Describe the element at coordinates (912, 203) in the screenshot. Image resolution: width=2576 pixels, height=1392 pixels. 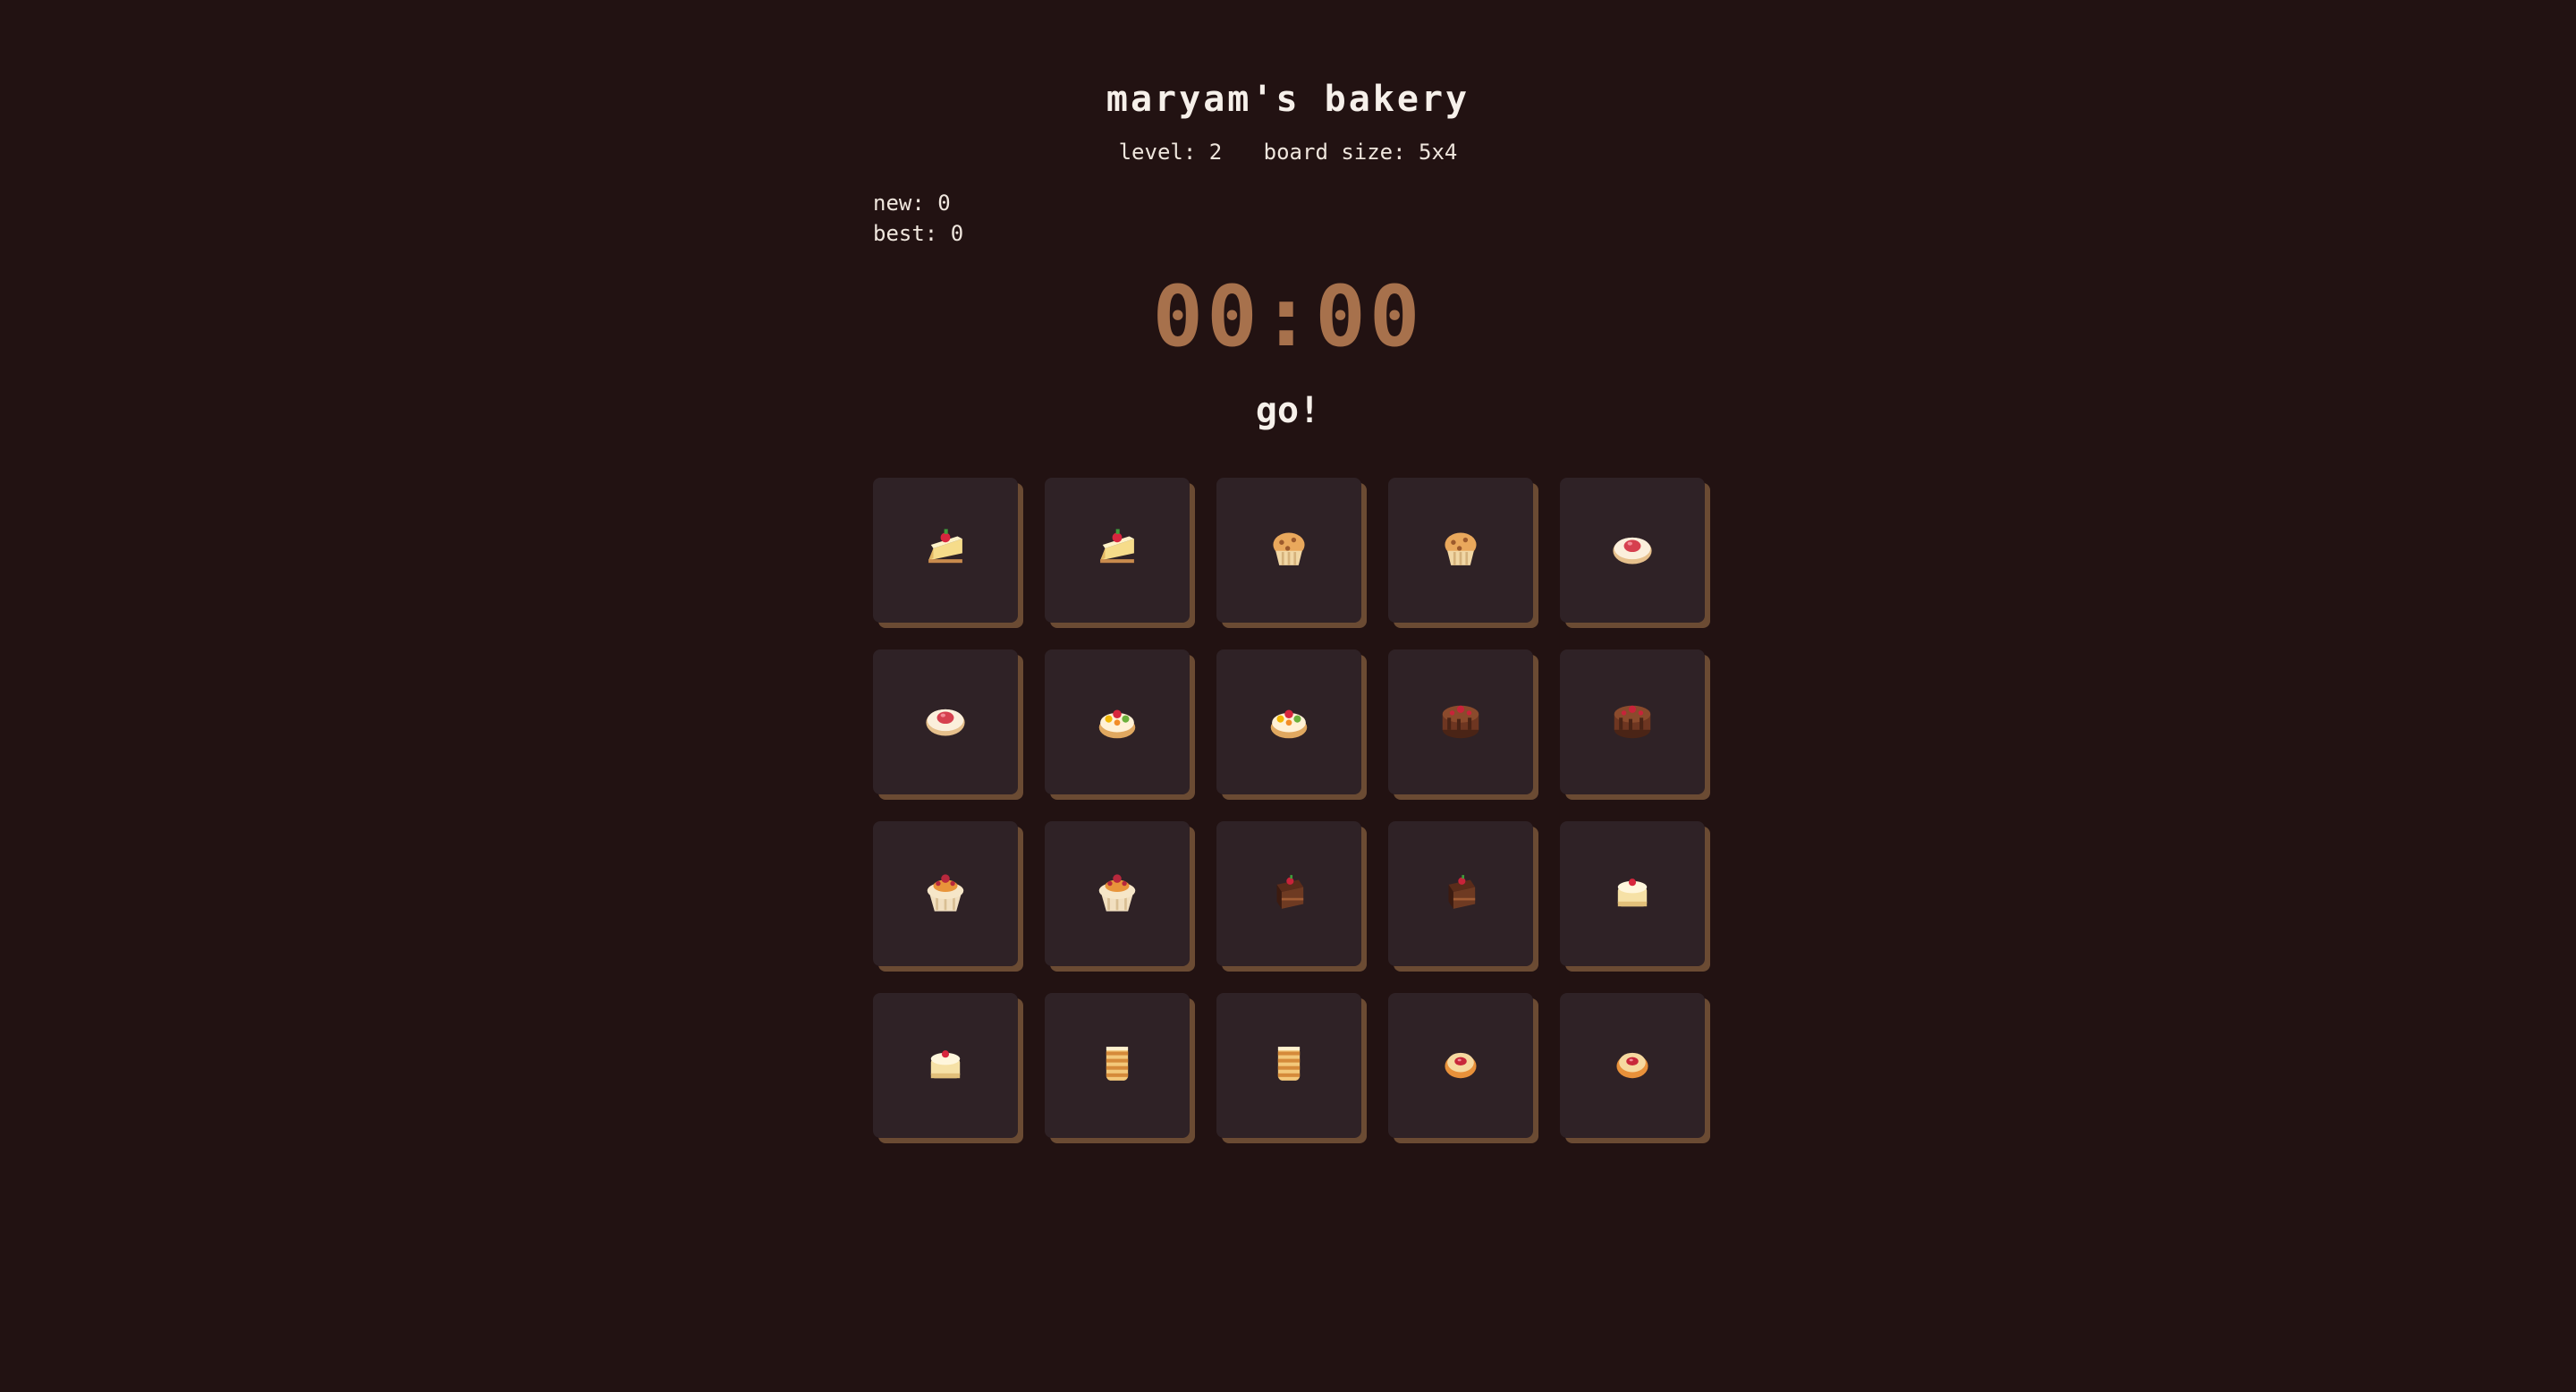
I see `new-score: new: 0` at that location.